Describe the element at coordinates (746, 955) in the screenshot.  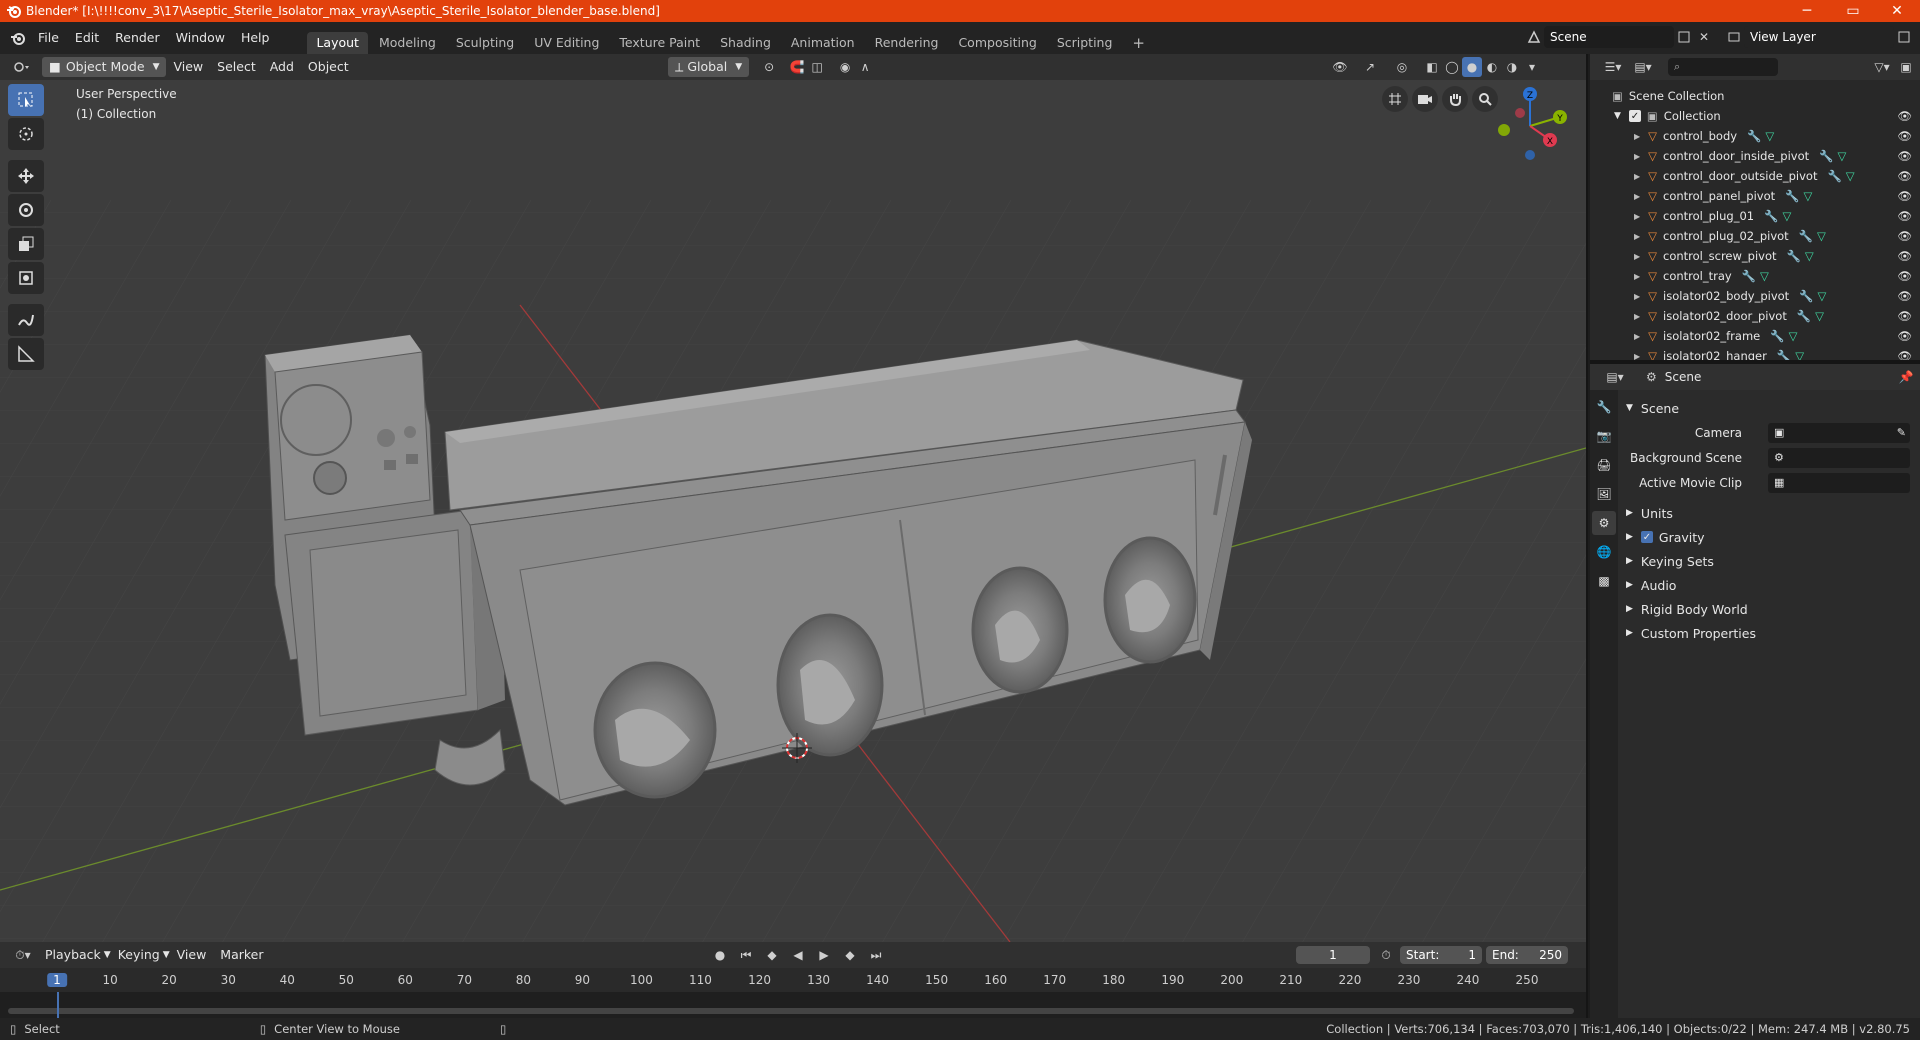
I see `jump-start-icon: ⏮` at that location.